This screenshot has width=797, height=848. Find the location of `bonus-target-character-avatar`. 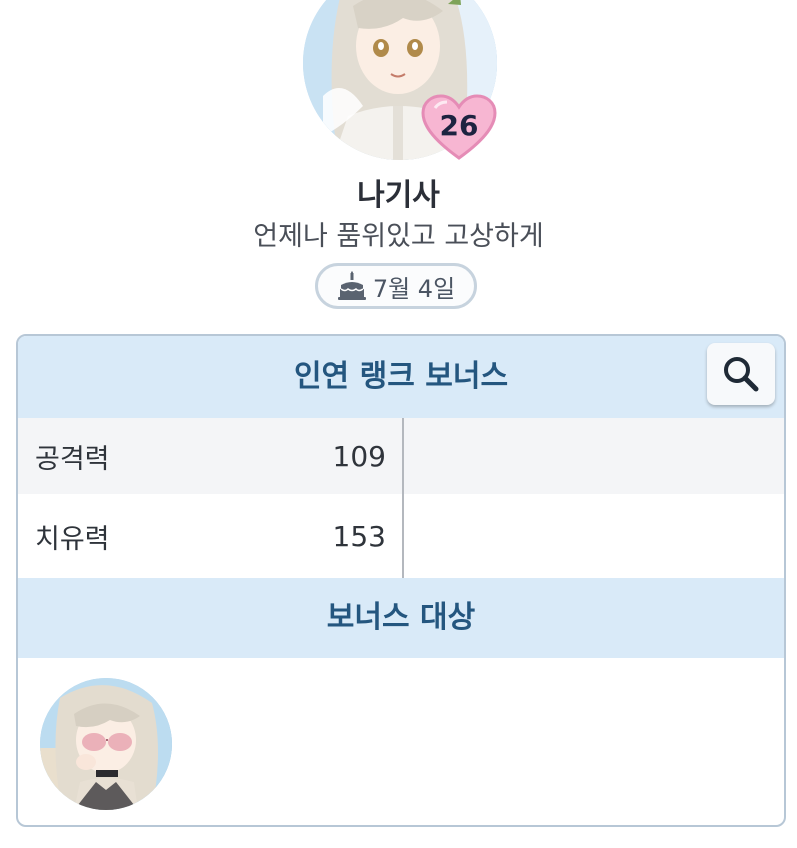

bonus-target-character-avatar is located at coordinates (106, 744).